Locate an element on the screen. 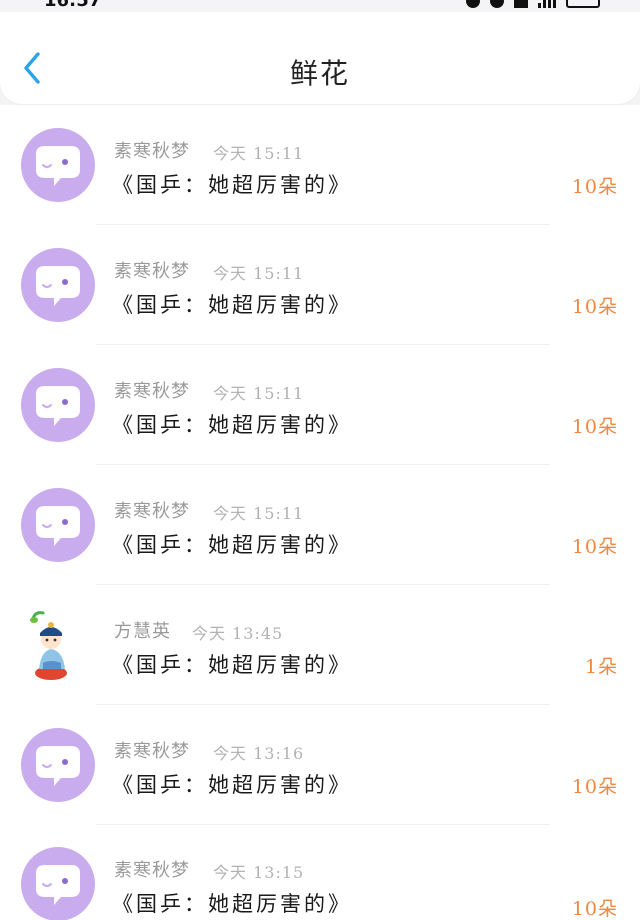 Image resolution: width=640 pixels, height=920 pixels. alarm-icon is located at coordinates (497, 4).